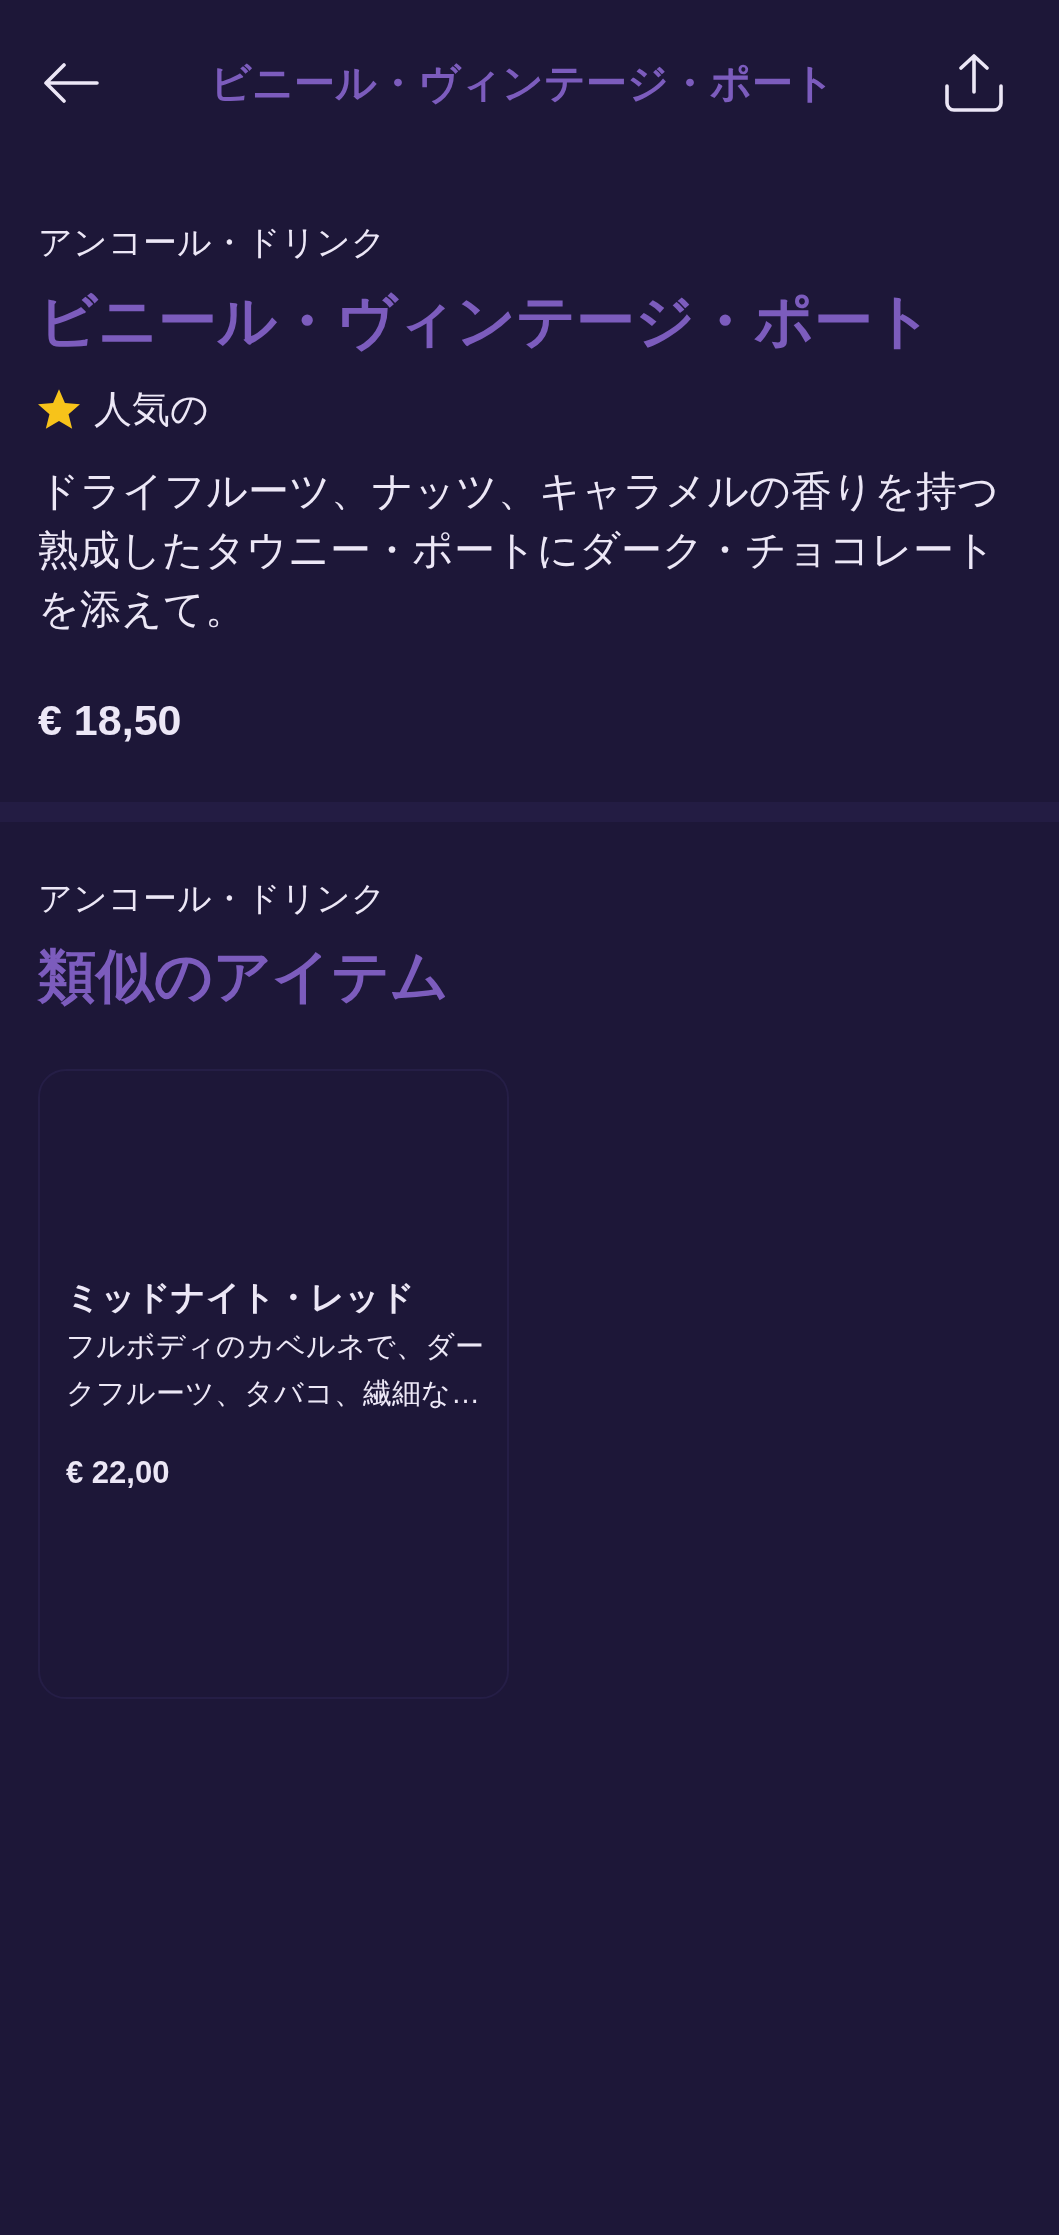 The image size is (1059, 2235). What do you see at coordinates (59, 409) in the screenshot?
I see `star-icon` at bounding box center [59, 409].